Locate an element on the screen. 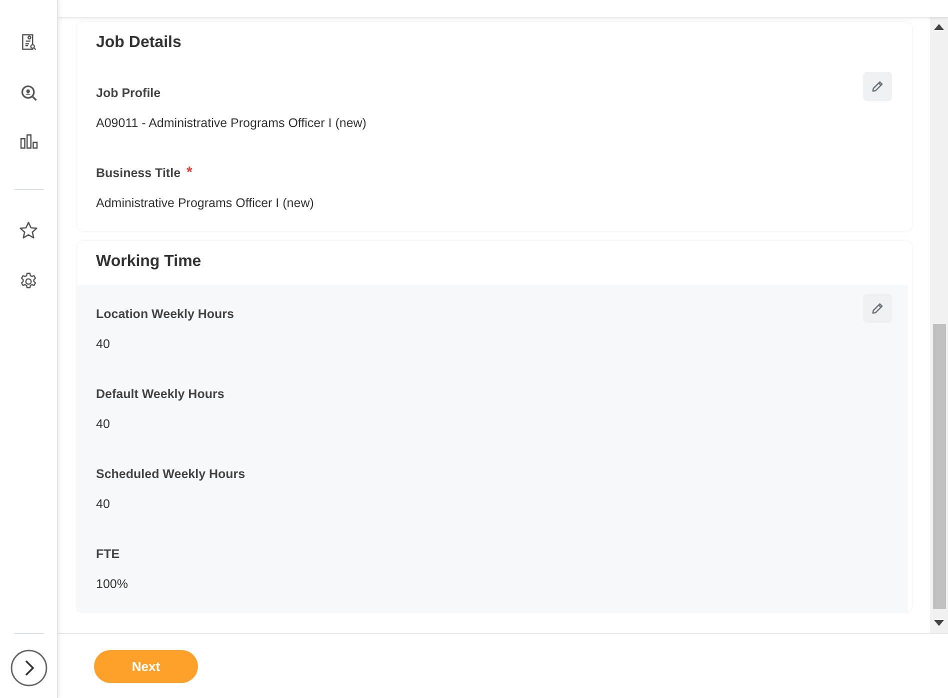  settings-icon is located at coordinates (28, 281).